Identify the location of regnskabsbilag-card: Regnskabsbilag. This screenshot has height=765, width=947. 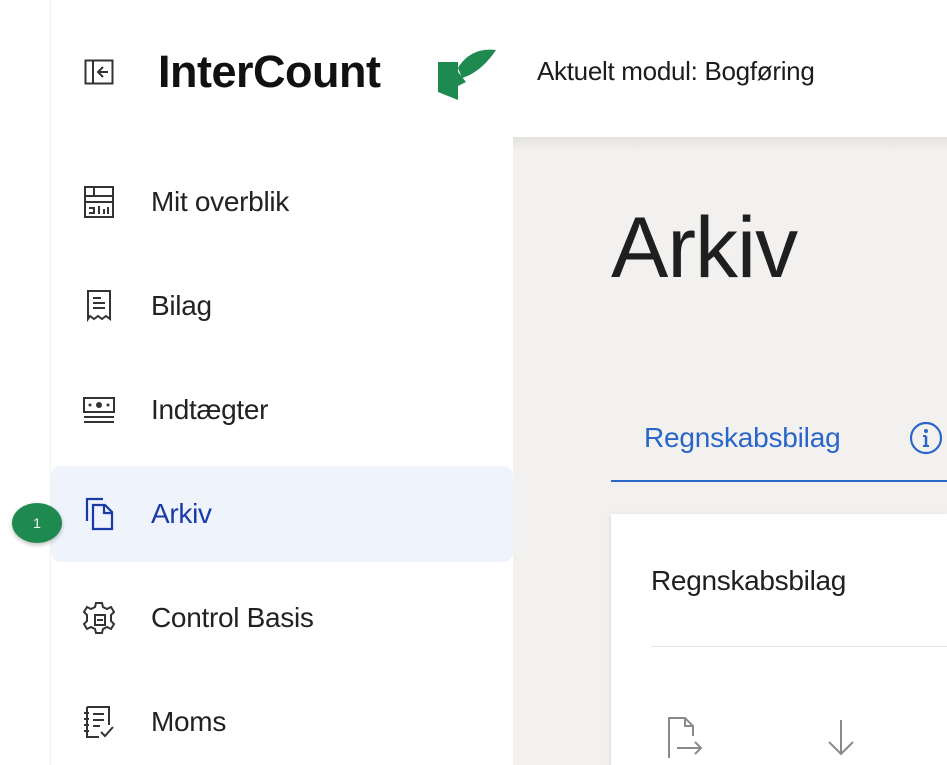
(779, 639).